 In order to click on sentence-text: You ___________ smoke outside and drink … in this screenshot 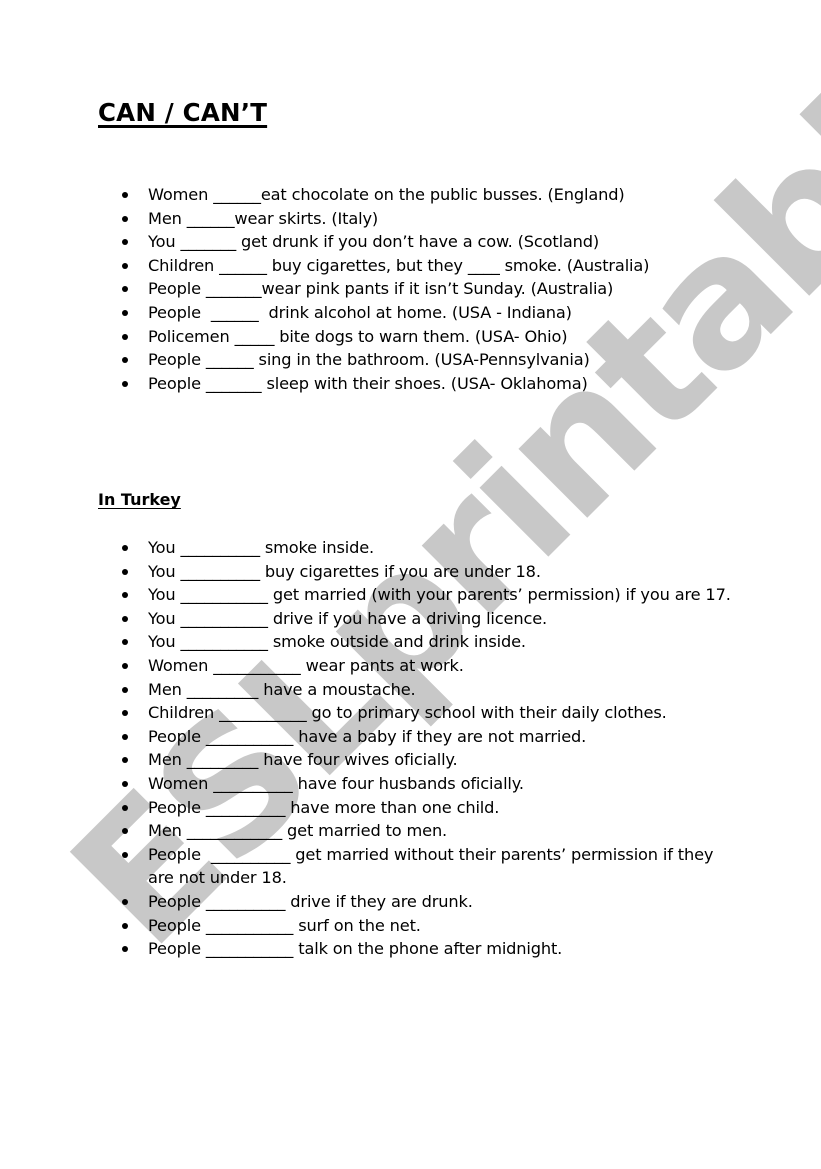, I will do `click(337, 642)`.